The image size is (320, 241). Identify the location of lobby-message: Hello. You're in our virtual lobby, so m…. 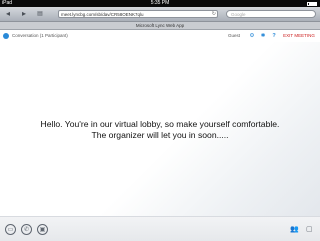
(160, 130).